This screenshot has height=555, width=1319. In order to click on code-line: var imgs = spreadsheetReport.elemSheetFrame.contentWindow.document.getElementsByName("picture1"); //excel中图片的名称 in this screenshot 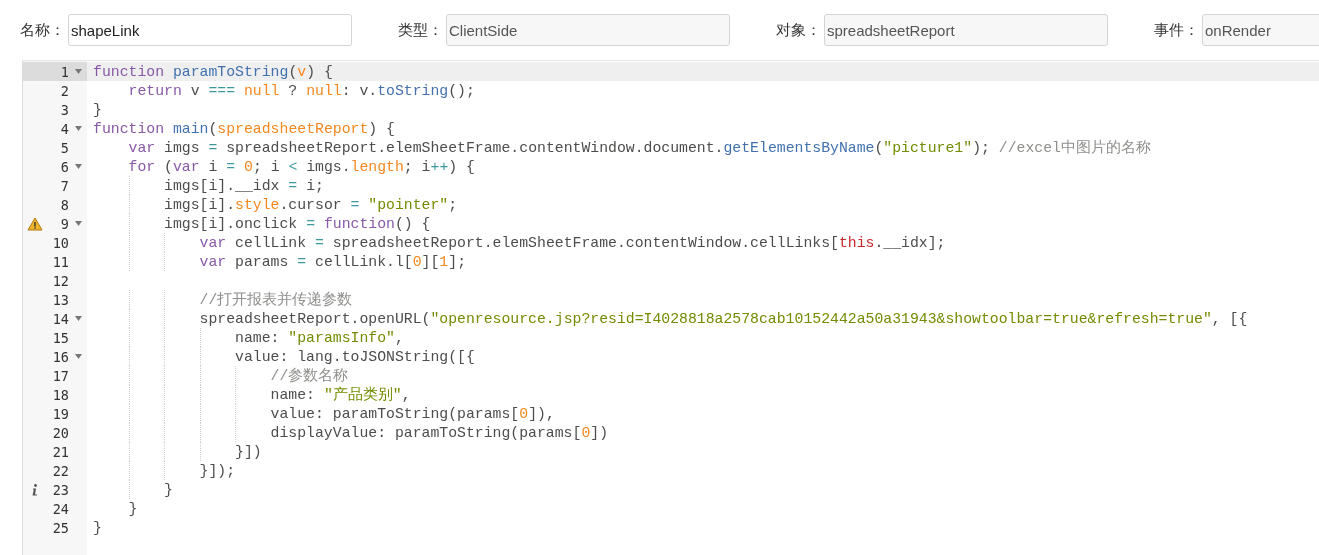, I will do `click(639, 148)`.